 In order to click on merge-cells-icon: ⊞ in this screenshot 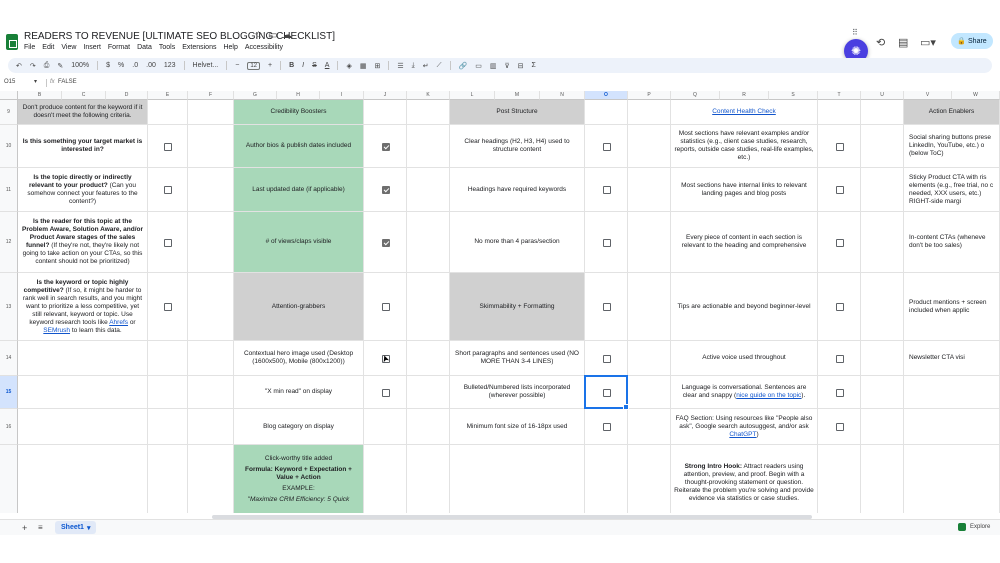, I will do `click(377, 66)`.